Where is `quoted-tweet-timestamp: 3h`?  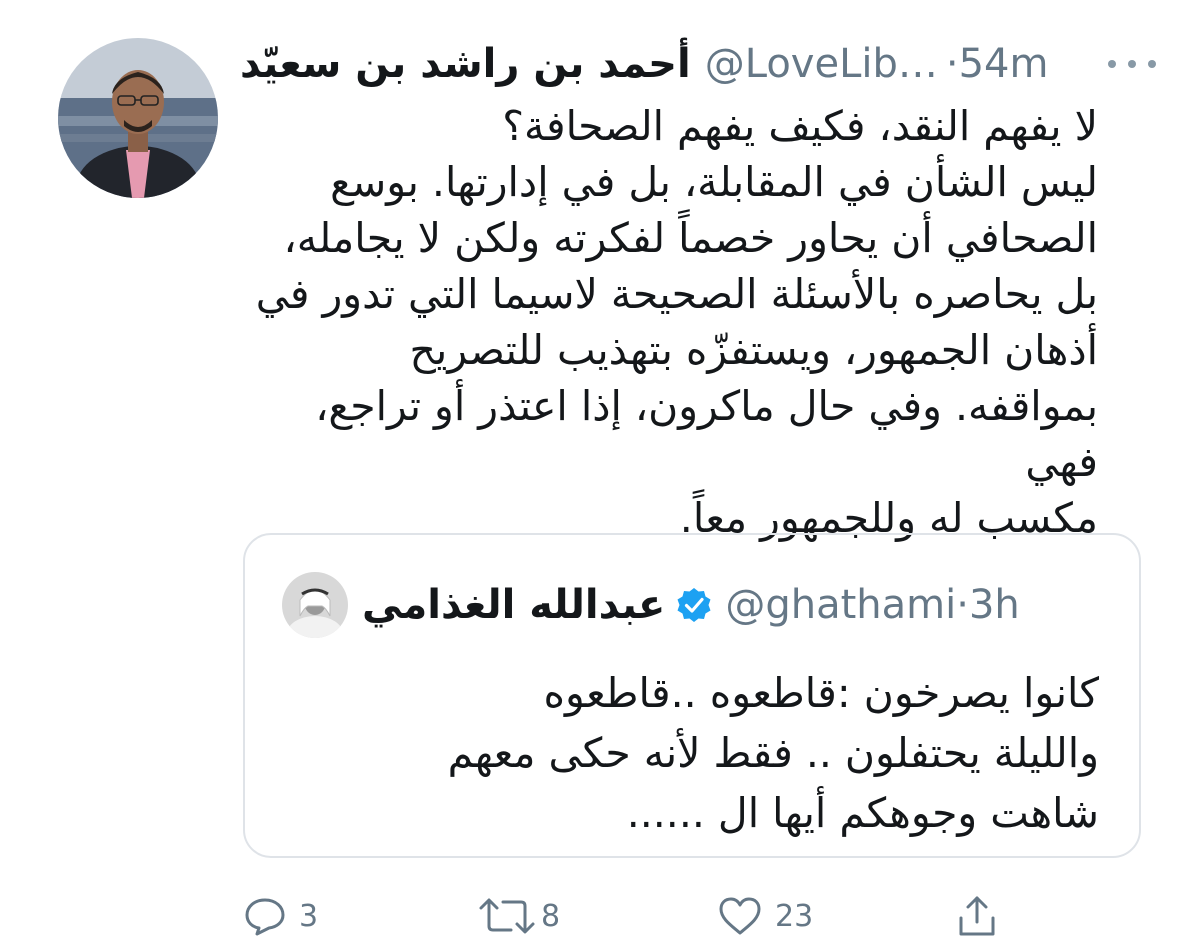 quoted-tweet-timestamp: 3h is located at coordinates (994, 605).